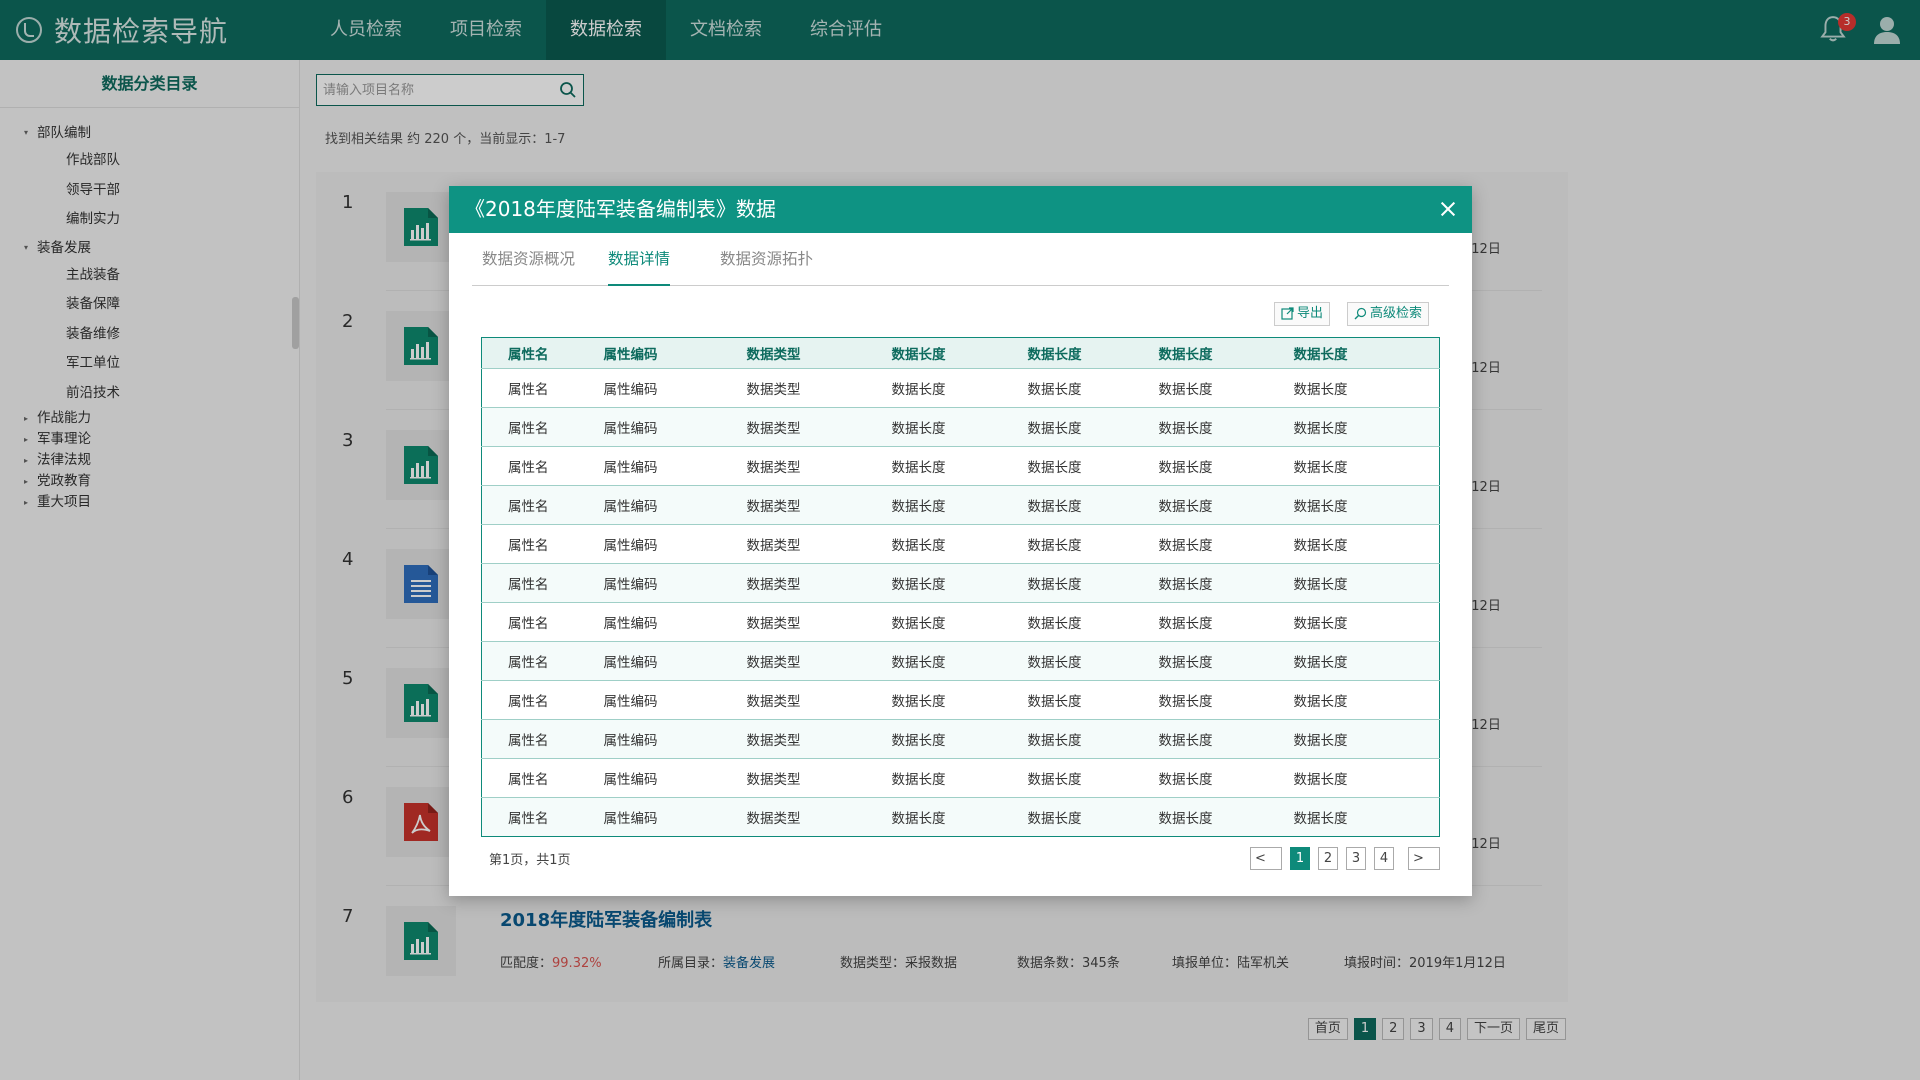  What do you see at coordinates (1396, 313) in the screenshot?
I see `advanced-search-label: 高级检索` at bounding box center [1396, 313].